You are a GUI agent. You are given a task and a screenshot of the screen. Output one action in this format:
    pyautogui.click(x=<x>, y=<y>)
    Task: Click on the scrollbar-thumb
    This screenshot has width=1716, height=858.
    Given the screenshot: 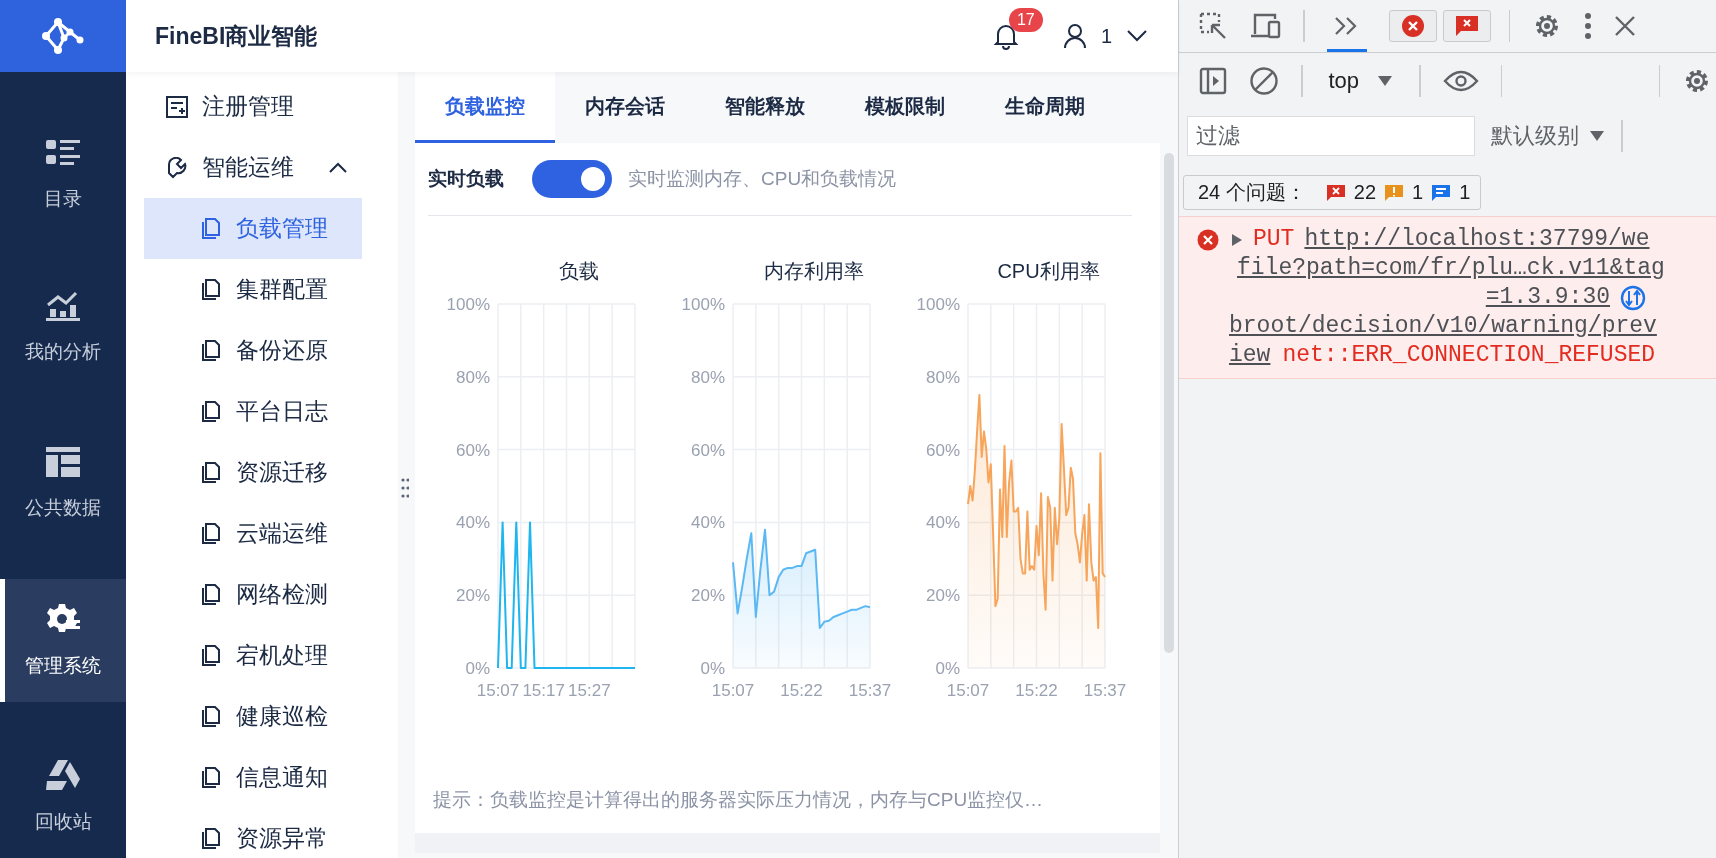 What is the action you would take?
    pyautogui.click(x=1169, y=403)
    